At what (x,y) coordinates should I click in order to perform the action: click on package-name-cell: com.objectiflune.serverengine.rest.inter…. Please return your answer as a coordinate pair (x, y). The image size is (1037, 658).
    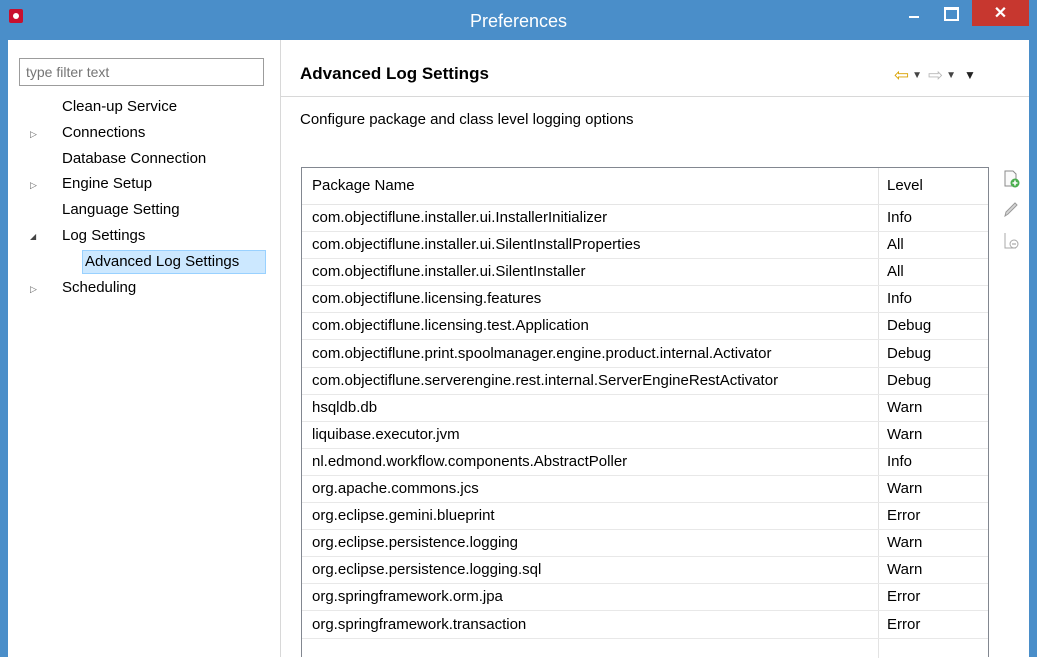
    Looking at the image, I should click on (545, 380).